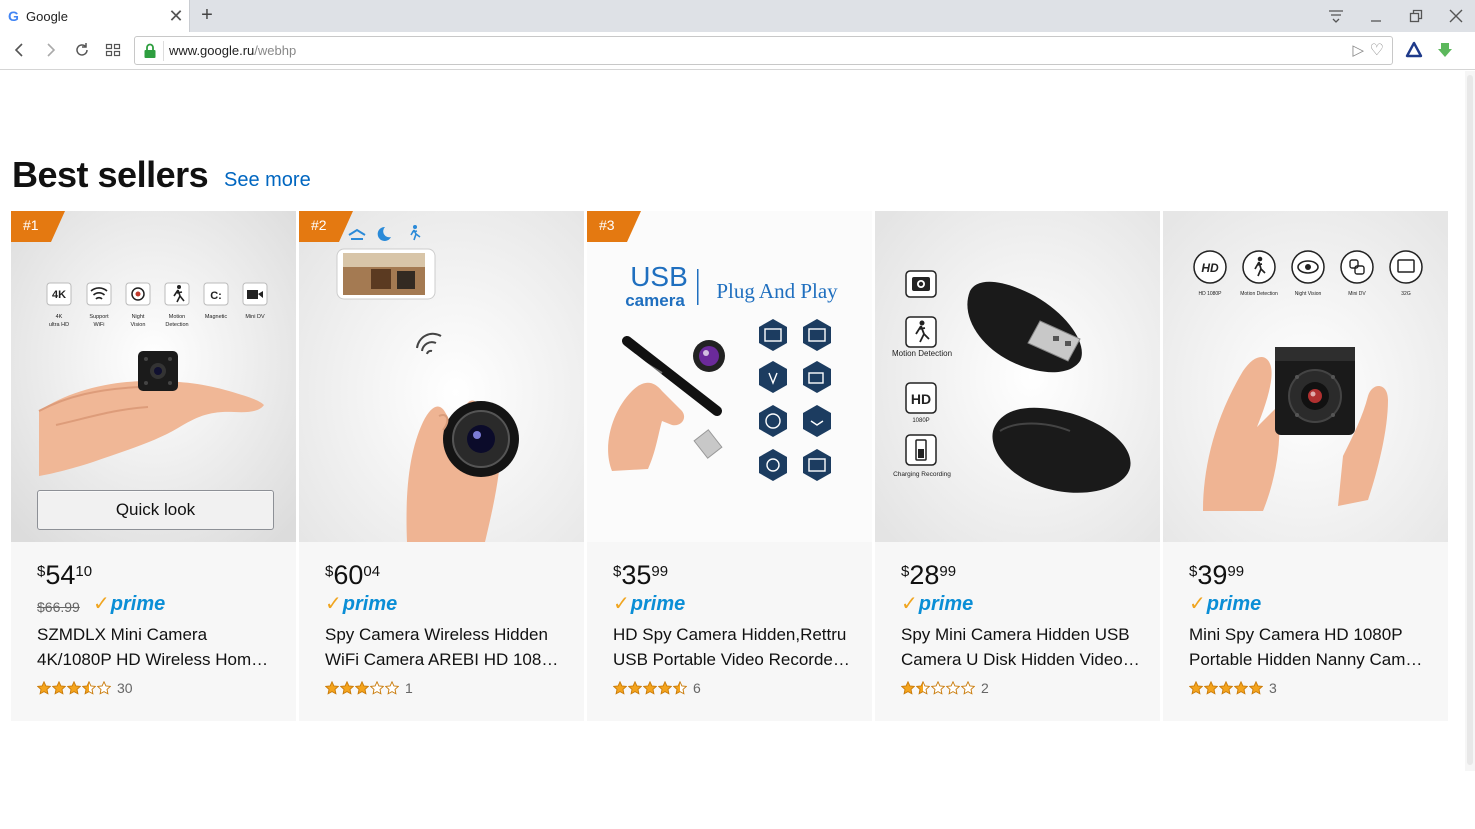 The image size is (1475, 829). I want to click on download-button, so click(1445, 50).